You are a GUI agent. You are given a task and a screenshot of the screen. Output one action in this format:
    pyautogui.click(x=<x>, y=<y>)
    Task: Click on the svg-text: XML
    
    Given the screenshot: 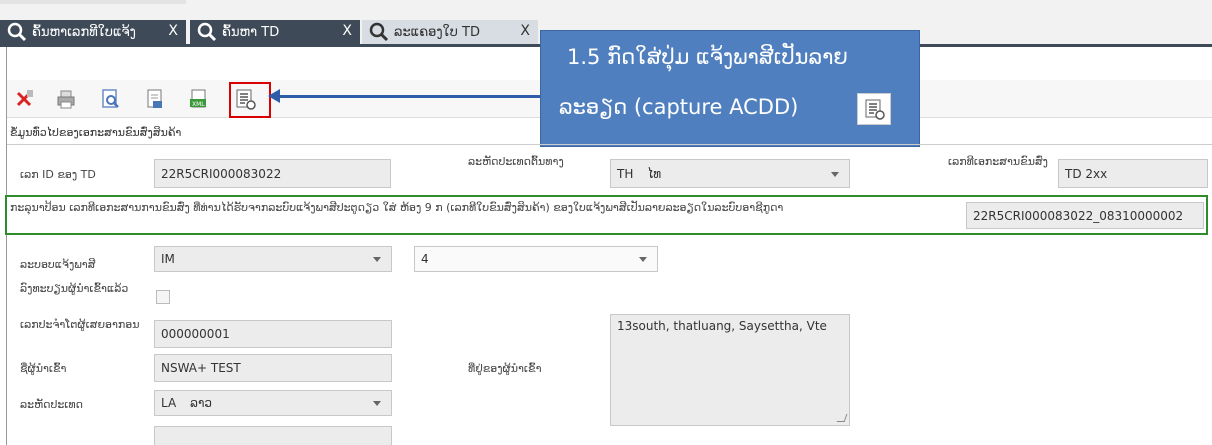 What is the action you would take?
    pyautogui.click(x=198, y=104)
    